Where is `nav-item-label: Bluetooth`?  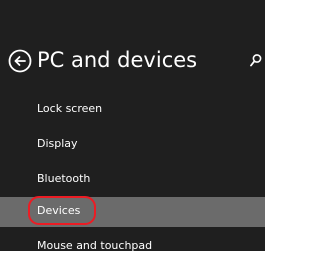
nav-item-label: Bluetooth is located at coordinates (64, 178).